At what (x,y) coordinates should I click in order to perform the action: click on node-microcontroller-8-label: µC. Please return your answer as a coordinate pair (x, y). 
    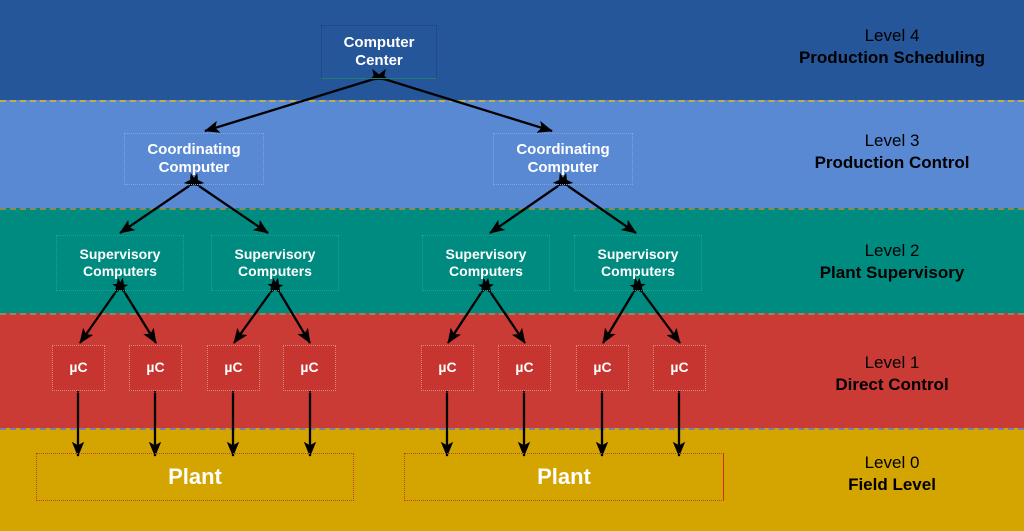
    Looking at the image, I should click on (679, 367).